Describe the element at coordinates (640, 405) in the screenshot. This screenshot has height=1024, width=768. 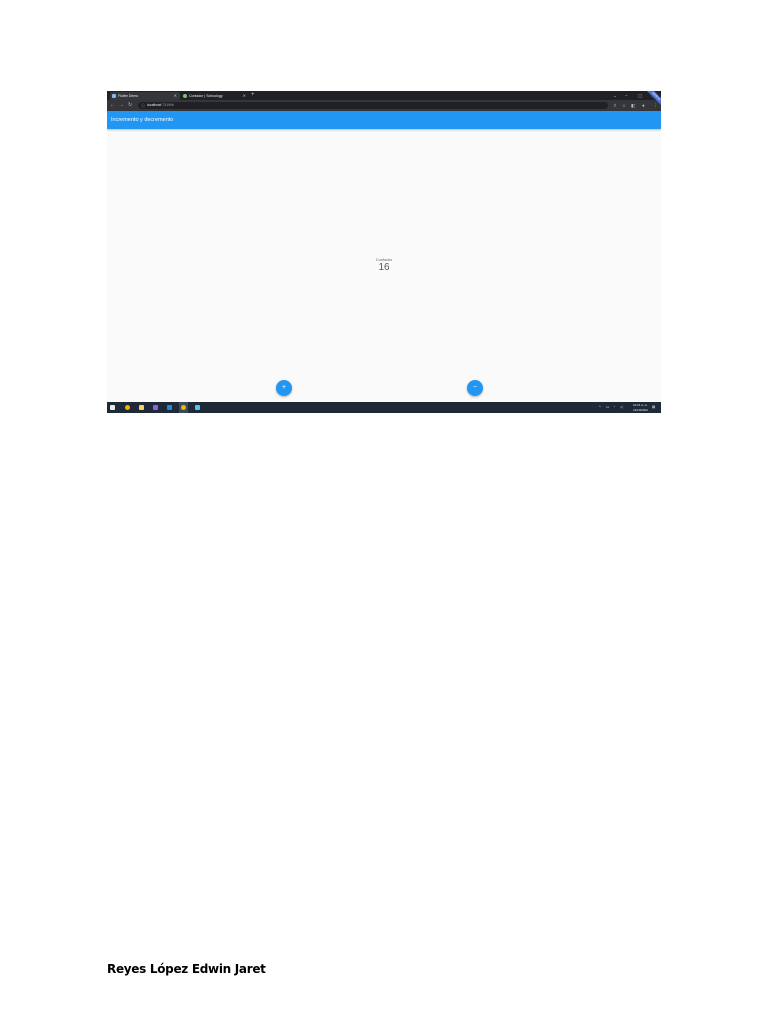
I see `clock-time: 10:21 a. m.` at that location.